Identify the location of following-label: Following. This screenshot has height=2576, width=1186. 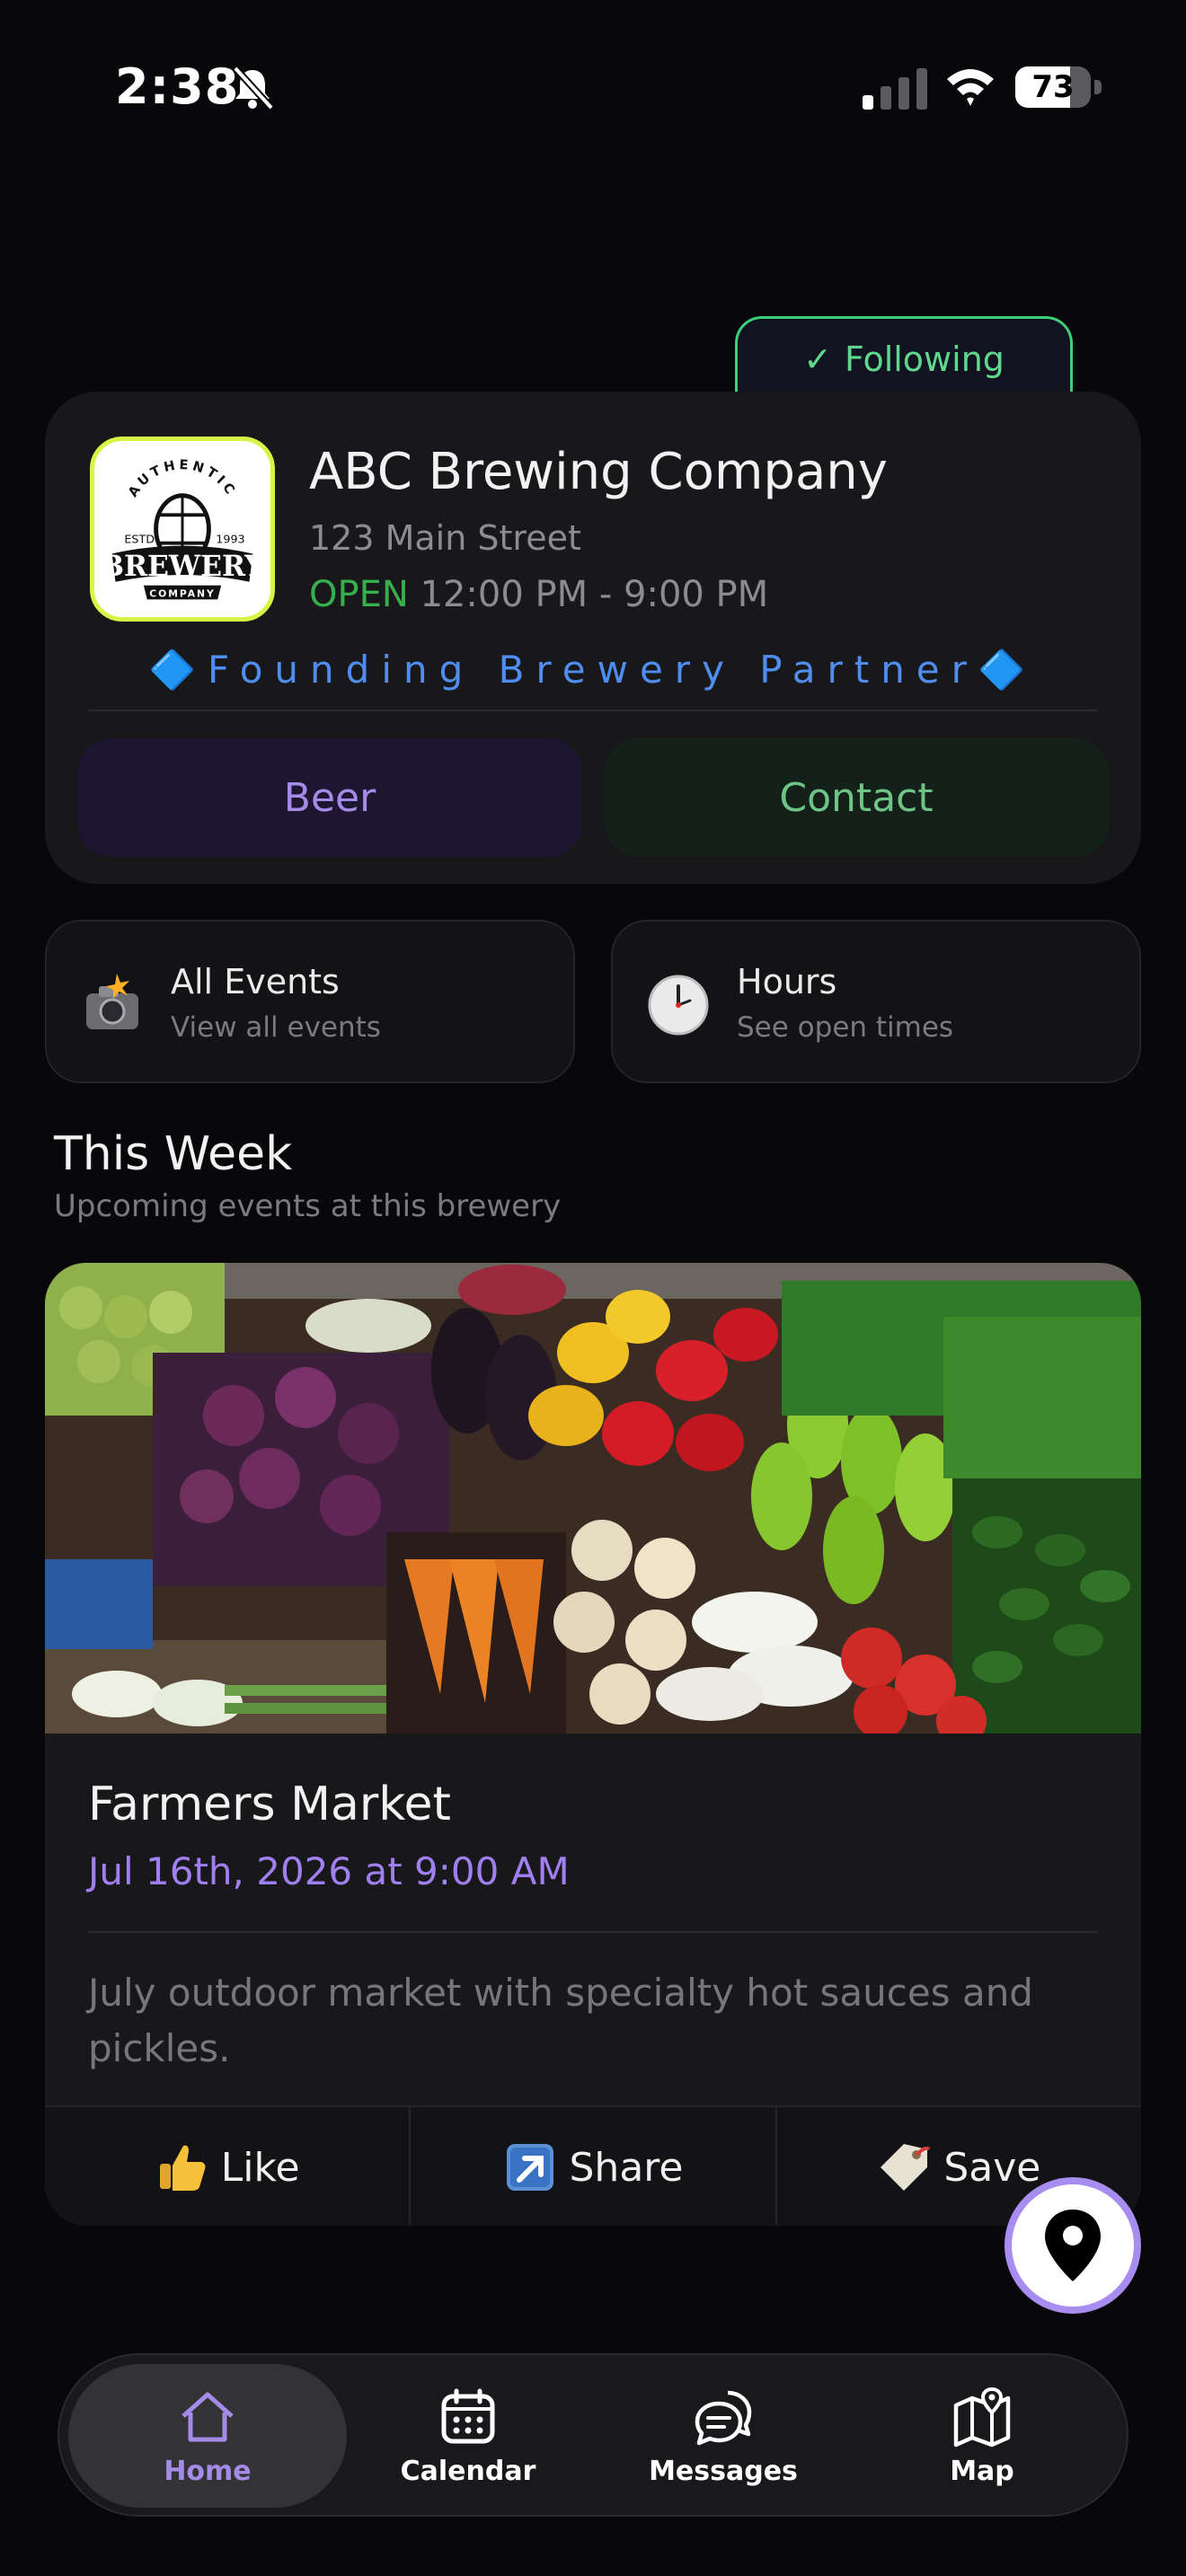
(924, 359).